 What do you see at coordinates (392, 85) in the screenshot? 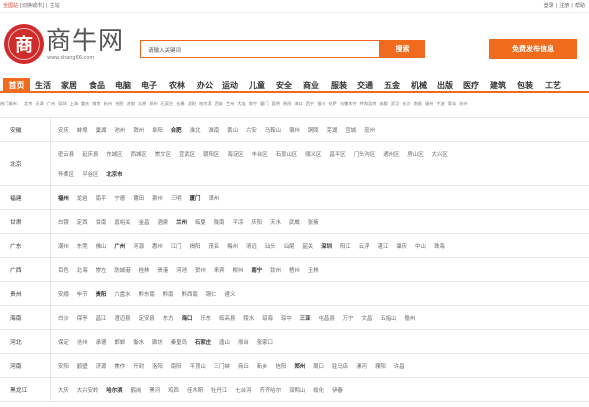
I see `nav-tab-14: 五金` at bounding box center [392, 85].